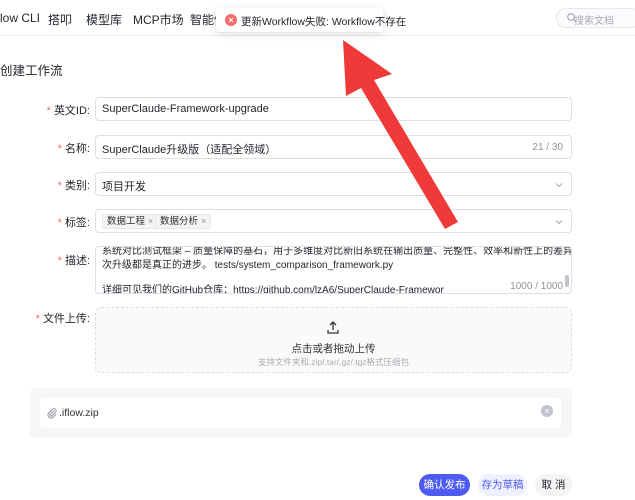 This screenshot has height=500, width=635. I want to click on tags-label: * 标签:, so click(73, 223).